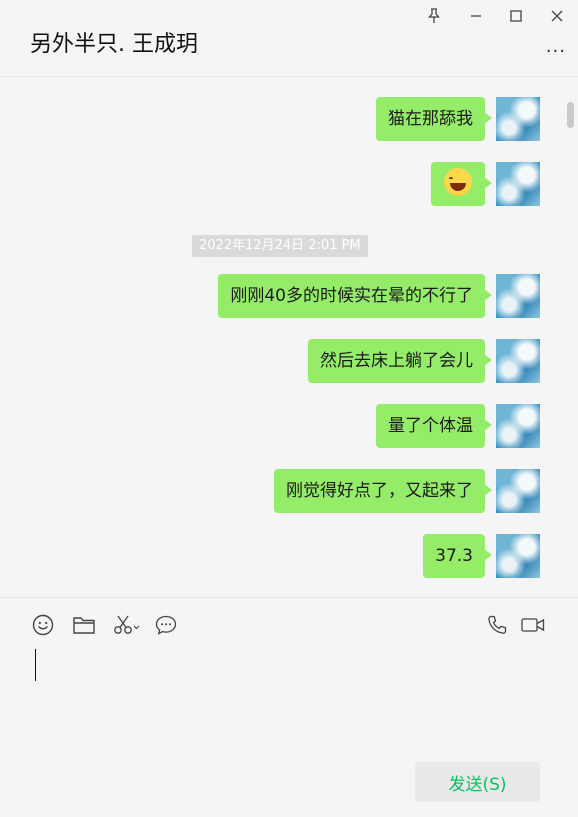 The width and height of the screenshot is (578, 817). I want to click on close-icon, so click(557, 16).